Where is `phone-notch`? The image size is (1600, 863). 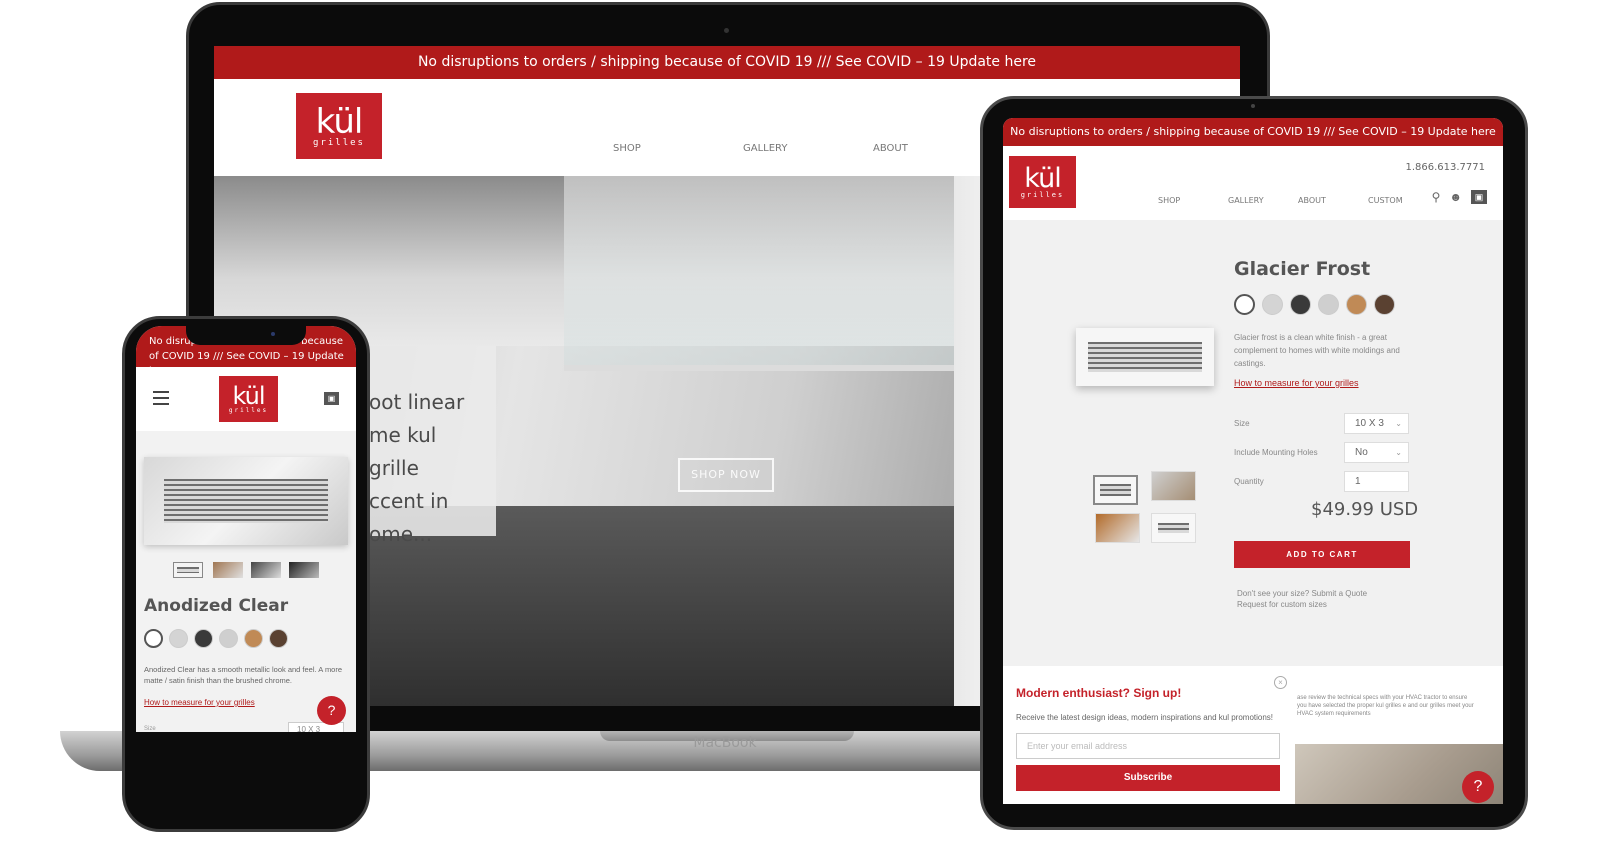 phone-notch is located at coordinates (246, 334).